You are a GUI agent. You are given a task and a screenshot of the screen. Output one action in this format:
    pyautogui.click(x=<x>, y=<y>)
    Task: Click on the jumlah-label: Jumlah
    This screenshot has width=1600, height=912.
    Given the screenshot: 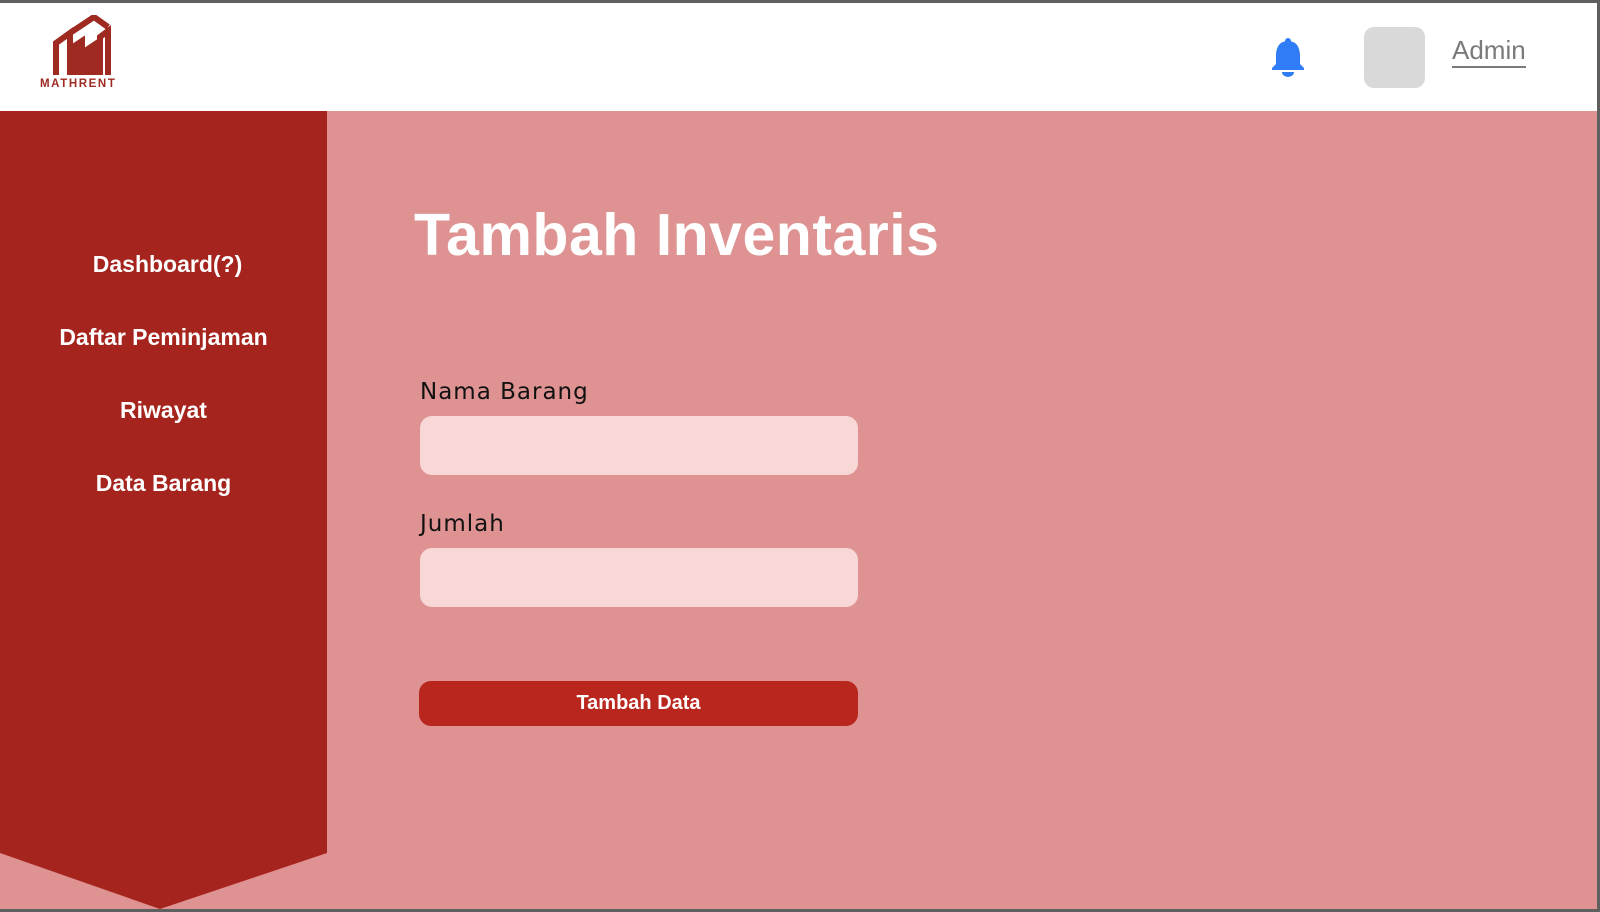 What is the action you would take?
    pyautogui.click(x=462, y=524)
    